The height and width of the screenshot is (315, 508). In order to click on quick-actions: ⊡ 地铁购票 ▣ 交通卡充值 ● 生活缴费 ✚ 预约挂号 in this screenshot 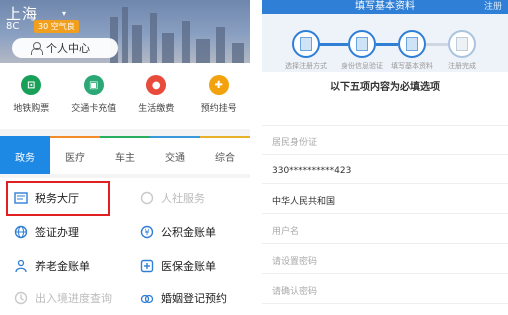, I will do `click(125, 96)`.